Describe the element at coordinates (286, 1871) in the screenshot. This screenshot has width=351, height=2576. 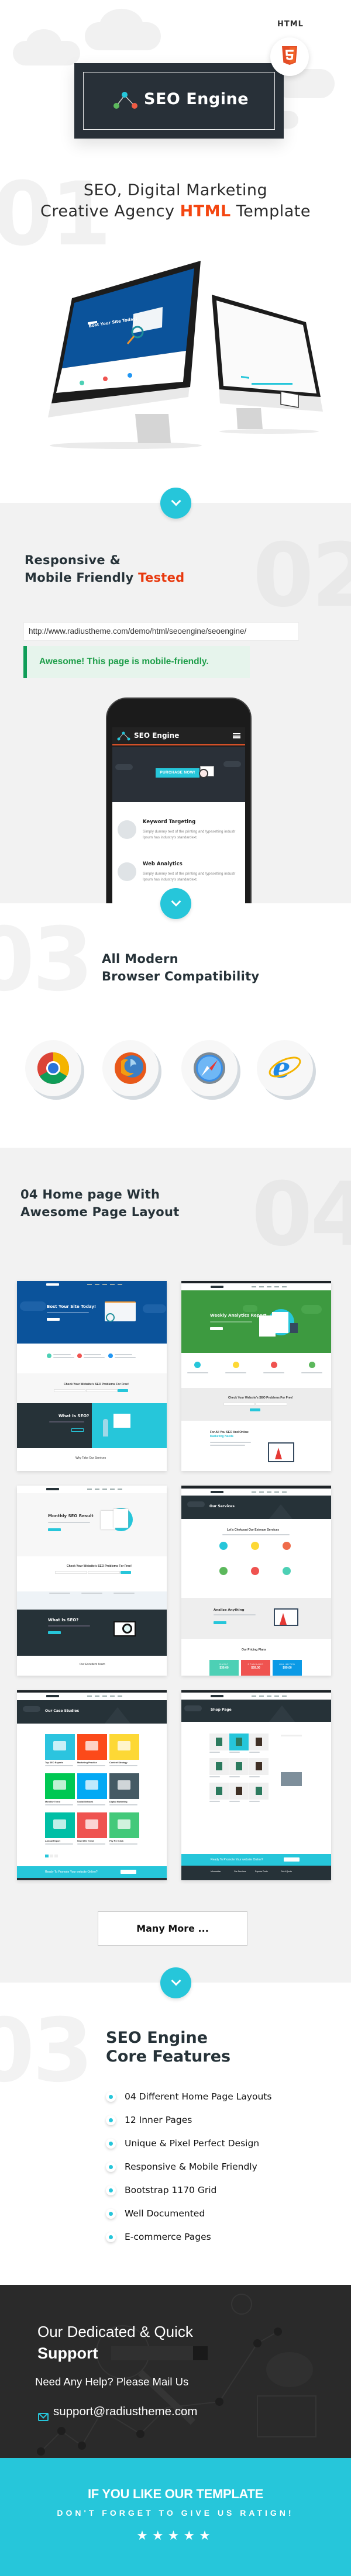
I see `footer-heading: Get A Quote` at that location.